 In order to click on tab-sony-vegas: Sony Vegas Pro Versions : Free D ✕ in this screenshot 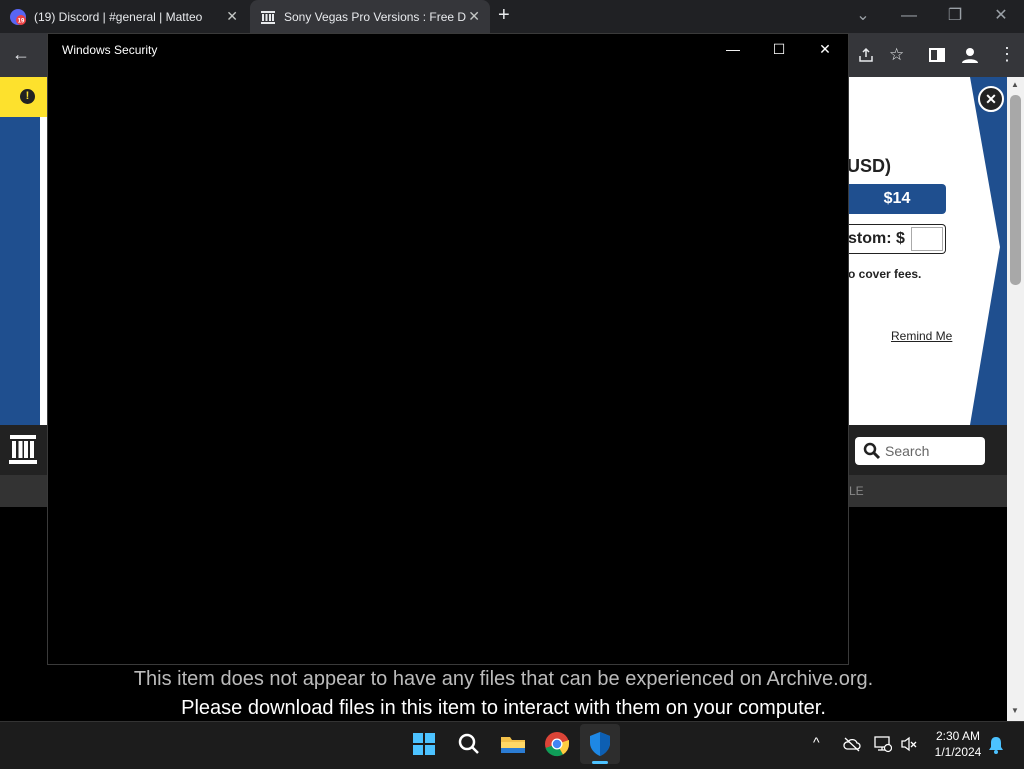, I will do `click(370, 16)`.